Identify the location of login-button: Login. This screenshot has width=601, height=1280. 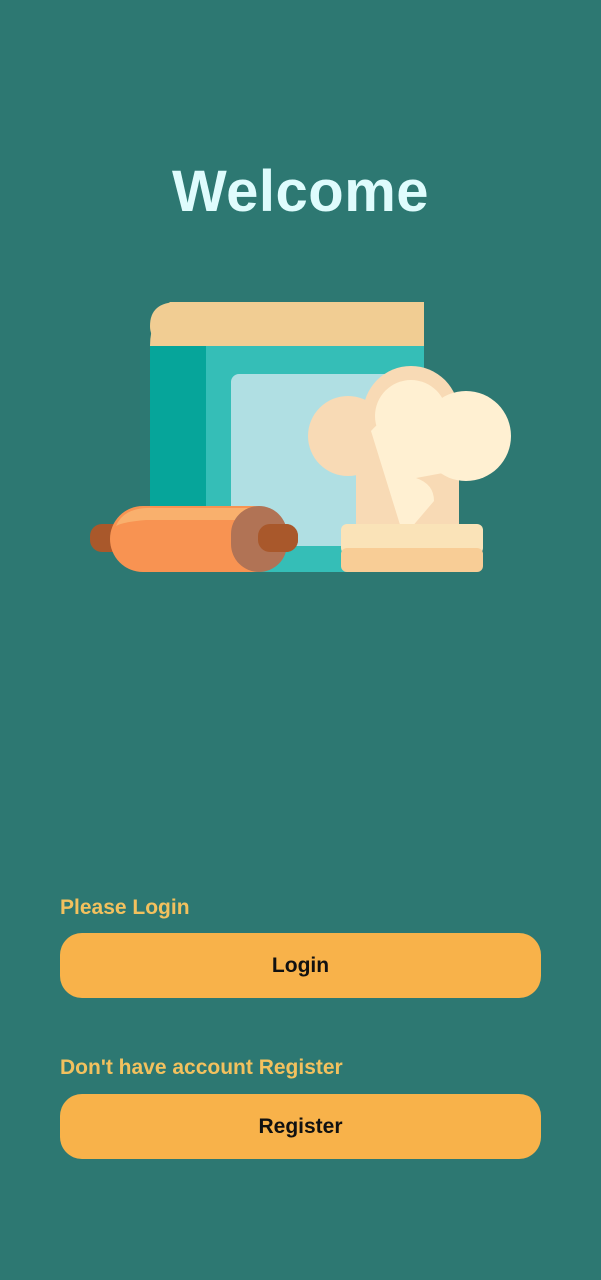
(300, 965).